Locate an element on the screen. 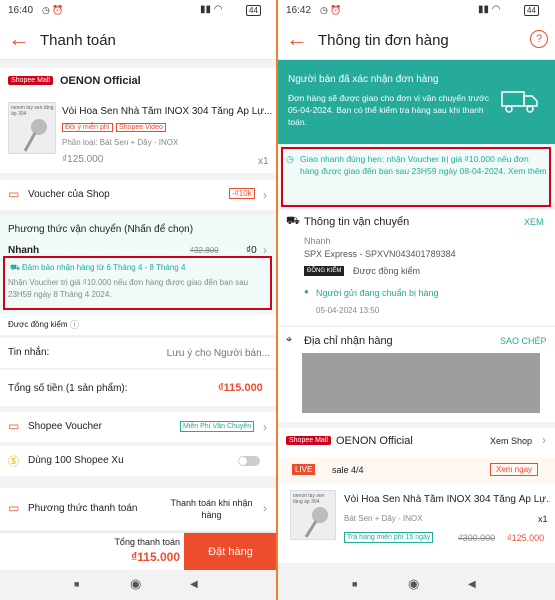  status-bar: 16:40 ◷ ⏰ ▮▮ ◠ 44 is located at coordinates (138, 11).